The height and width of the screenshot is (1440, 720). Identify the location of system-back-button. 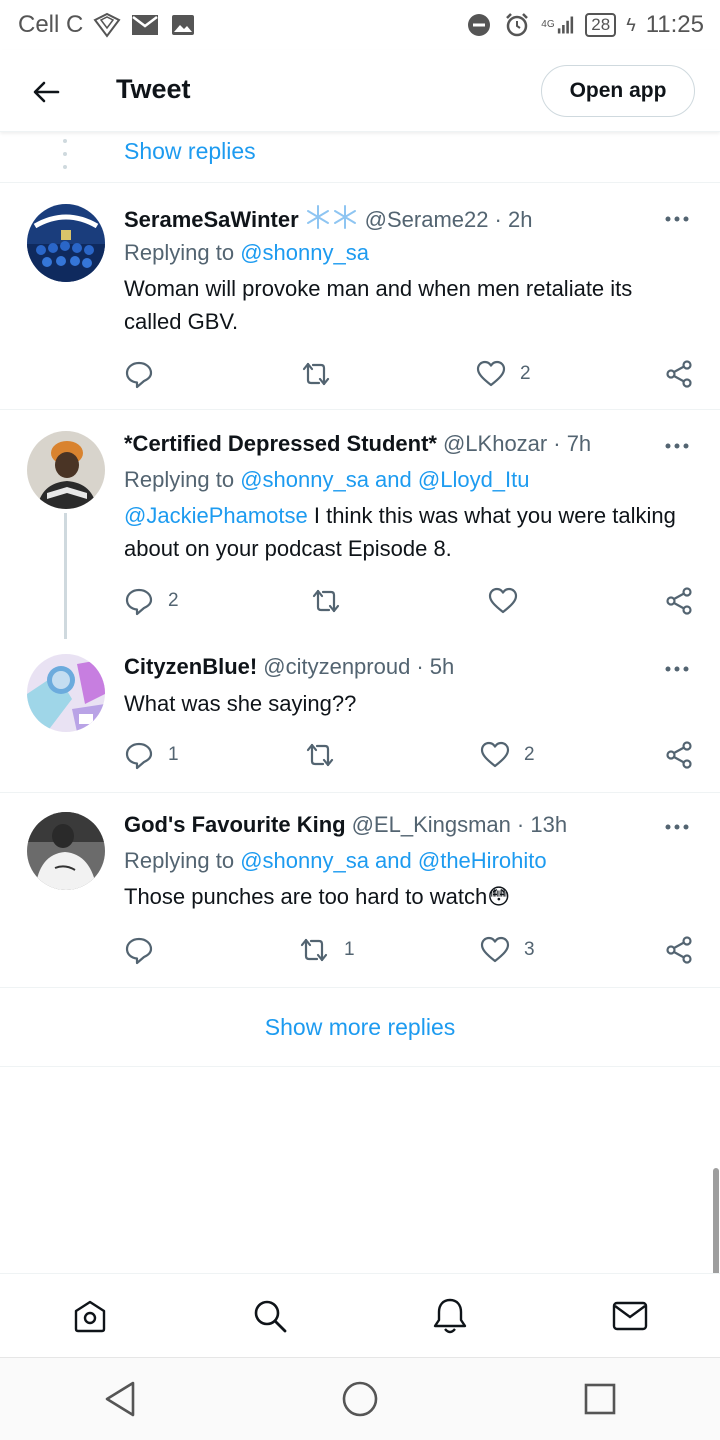
(120, 1399).